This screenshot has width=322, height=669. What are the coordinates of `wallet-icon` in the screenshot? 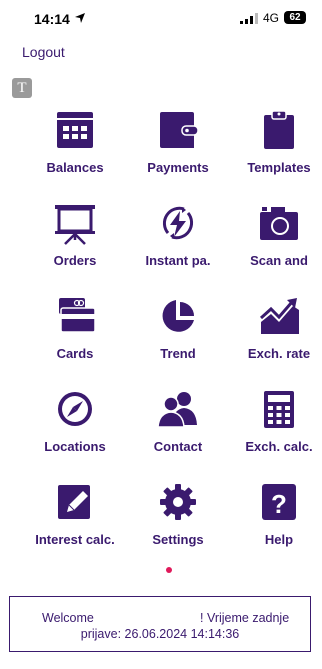 It's located at (179, 130).